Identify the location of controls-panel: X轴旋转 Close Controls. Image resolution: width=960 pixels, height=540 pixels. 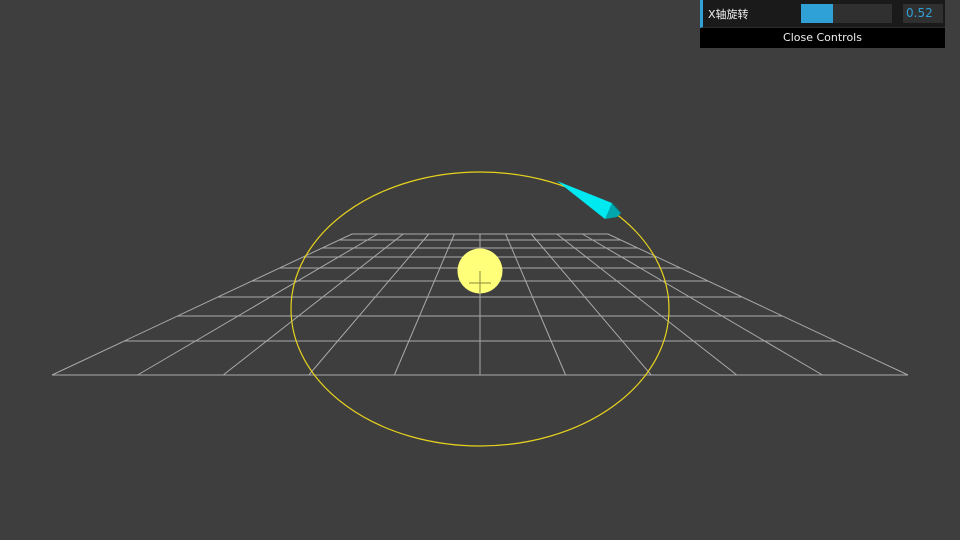
(822, 24).